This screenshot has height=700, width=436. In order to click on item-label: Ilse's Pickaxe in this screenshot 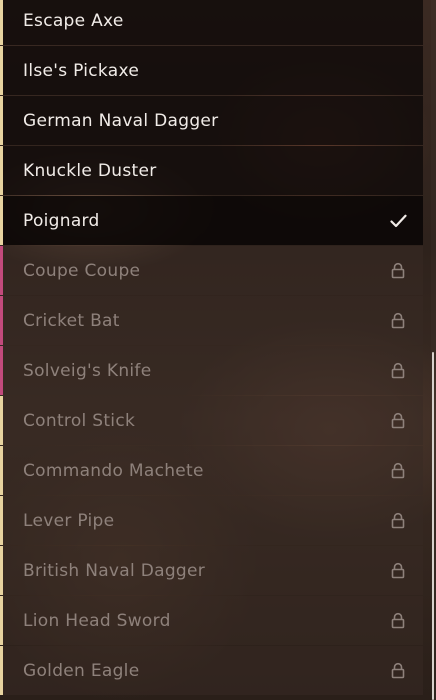, I will do `click(81, 70)`.